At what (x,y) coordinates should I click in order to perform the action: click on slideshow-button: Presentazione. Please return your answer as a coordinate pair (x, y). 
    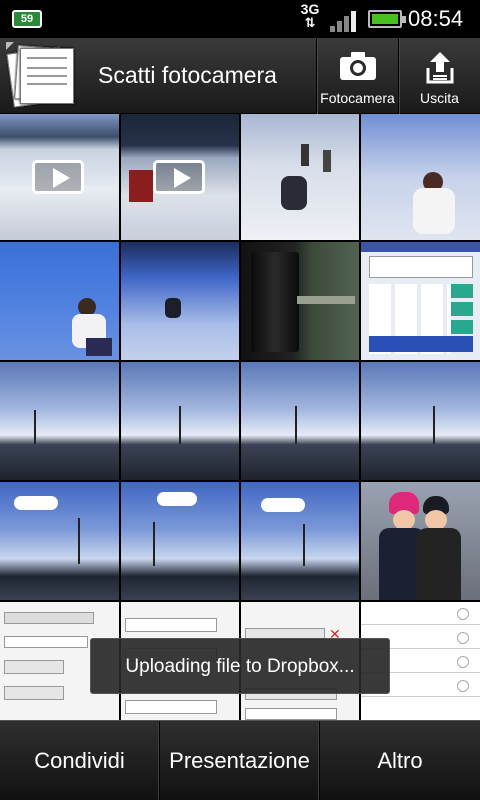
    Looking at the image, I should click on (240, 760).